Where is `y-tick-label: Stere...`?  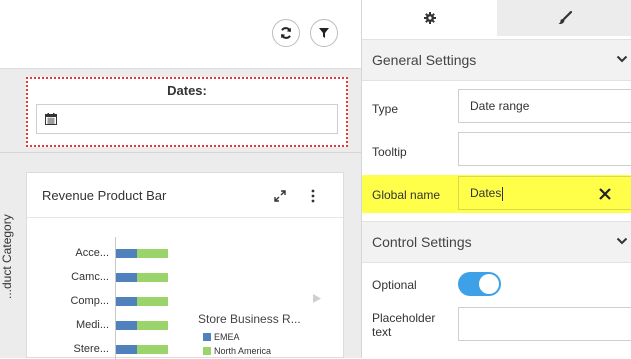 y-tick-label: Stere... is located at coordinates (91, 349).